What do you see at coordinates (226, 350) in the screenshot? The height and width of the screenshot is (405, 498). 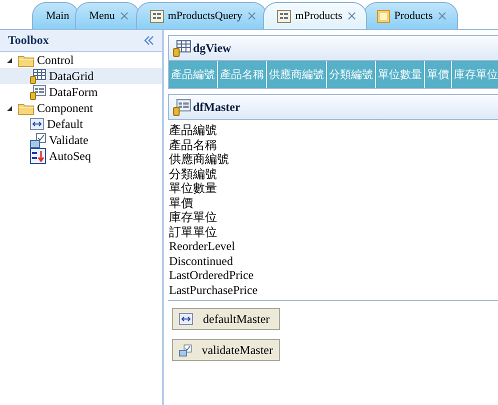 I see `component-button: validateMaster` at bounding box center [226, 350].